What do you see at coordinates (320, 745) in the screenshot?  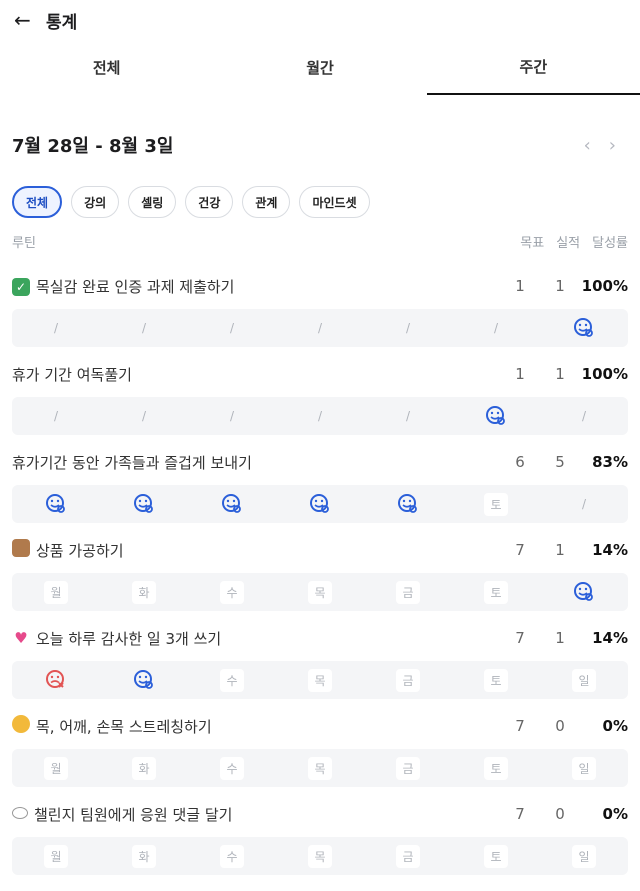 I see `routine-item: 목, 어깨, 손목 스트레칭하기 7 0 0% 월 화 수 목 금 토 일` at bounding box center [320, 745].